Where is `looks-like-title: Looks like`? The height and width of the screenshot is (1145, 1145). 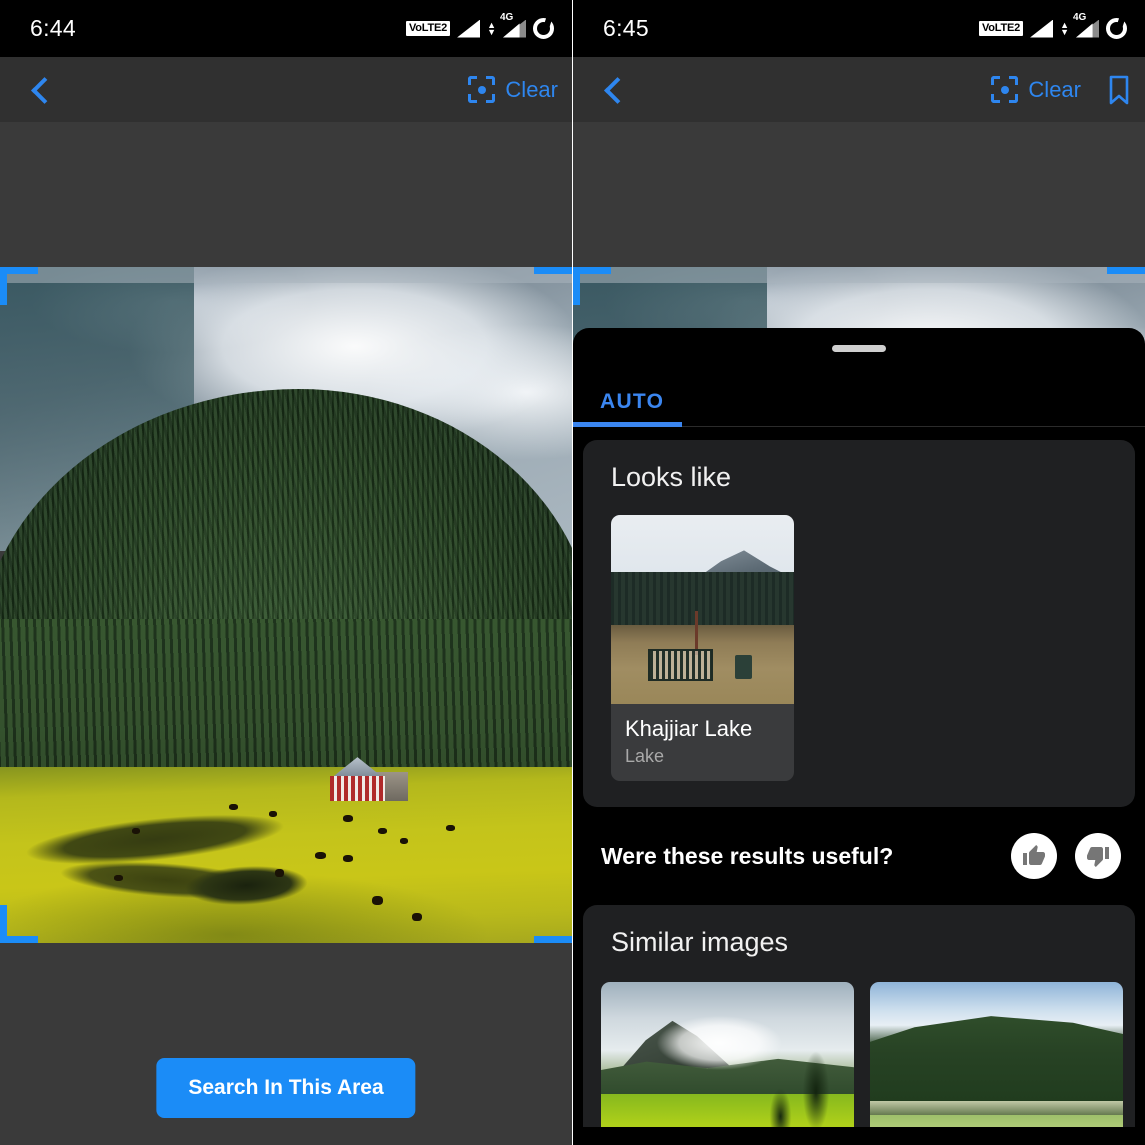
looks-like-title: Looks like is located at coordinates (671, 477).